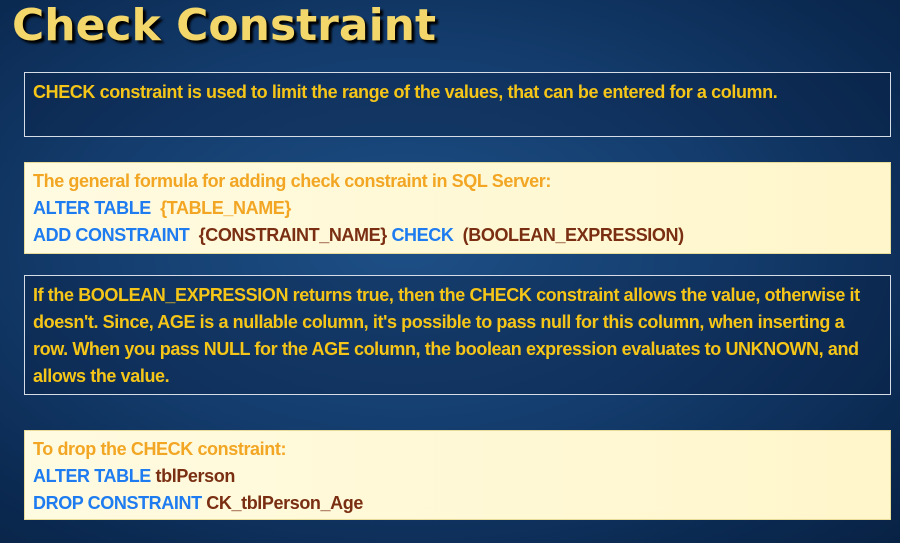 The height and width of the screenshot is (543, 900). Describe the element at coordinates (92, 208) in the screenshot. I see `formula-alter-table-keyword: ALTER TABLE` at that location.